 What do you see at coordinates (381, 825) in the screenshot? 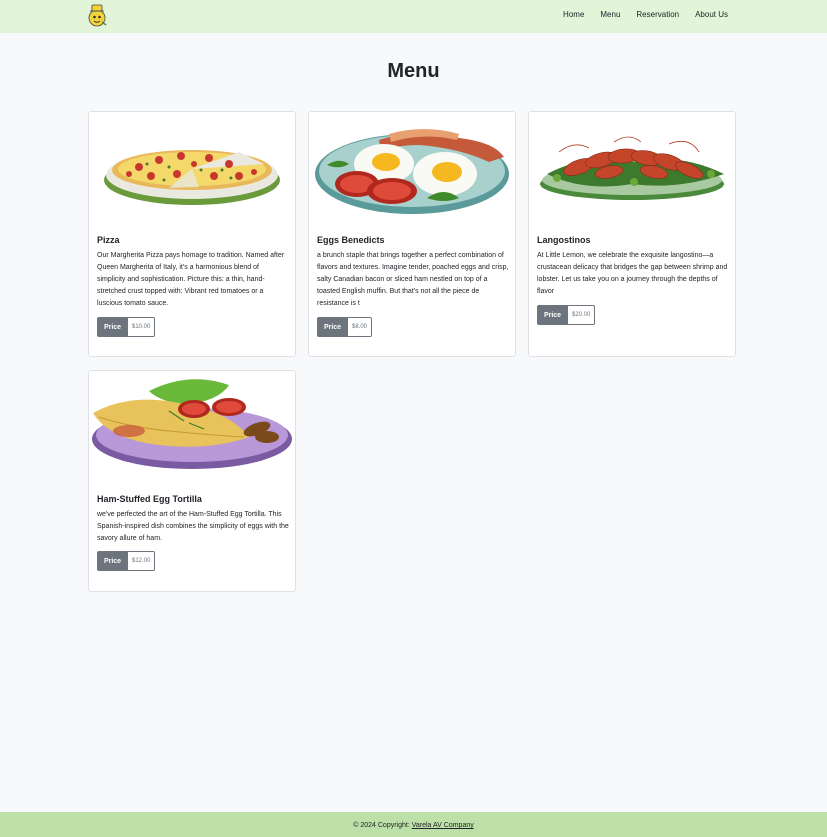
I see `footer-copyright: © 2024 Copyright:` at bounding box center [381, 825].